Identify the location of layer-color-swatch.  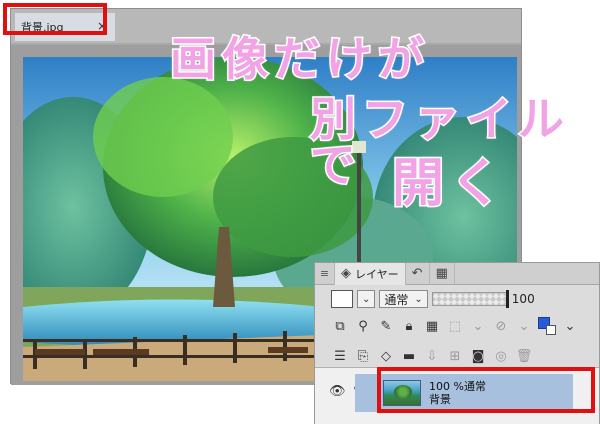
(342, 299).